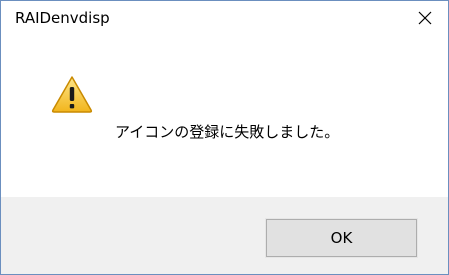 This screenshot has height=275, width=449. I want to click on title-bar: RAIDenvdisp, so click(224, 18).